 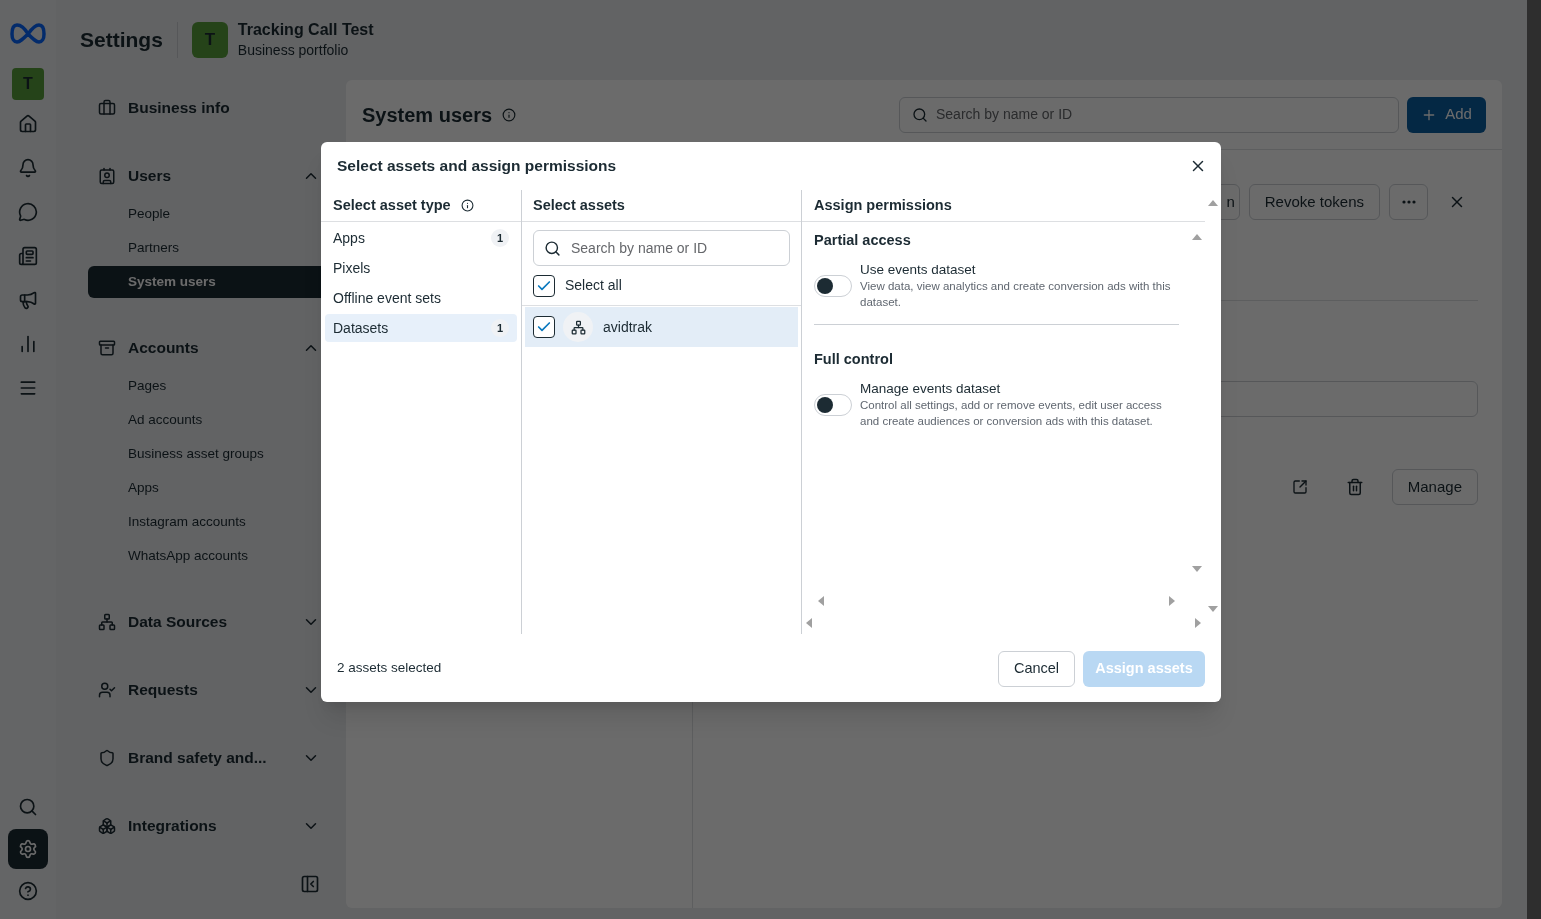 I want to click on permission-label: Manage events dataset, so click(x=931, y=388).